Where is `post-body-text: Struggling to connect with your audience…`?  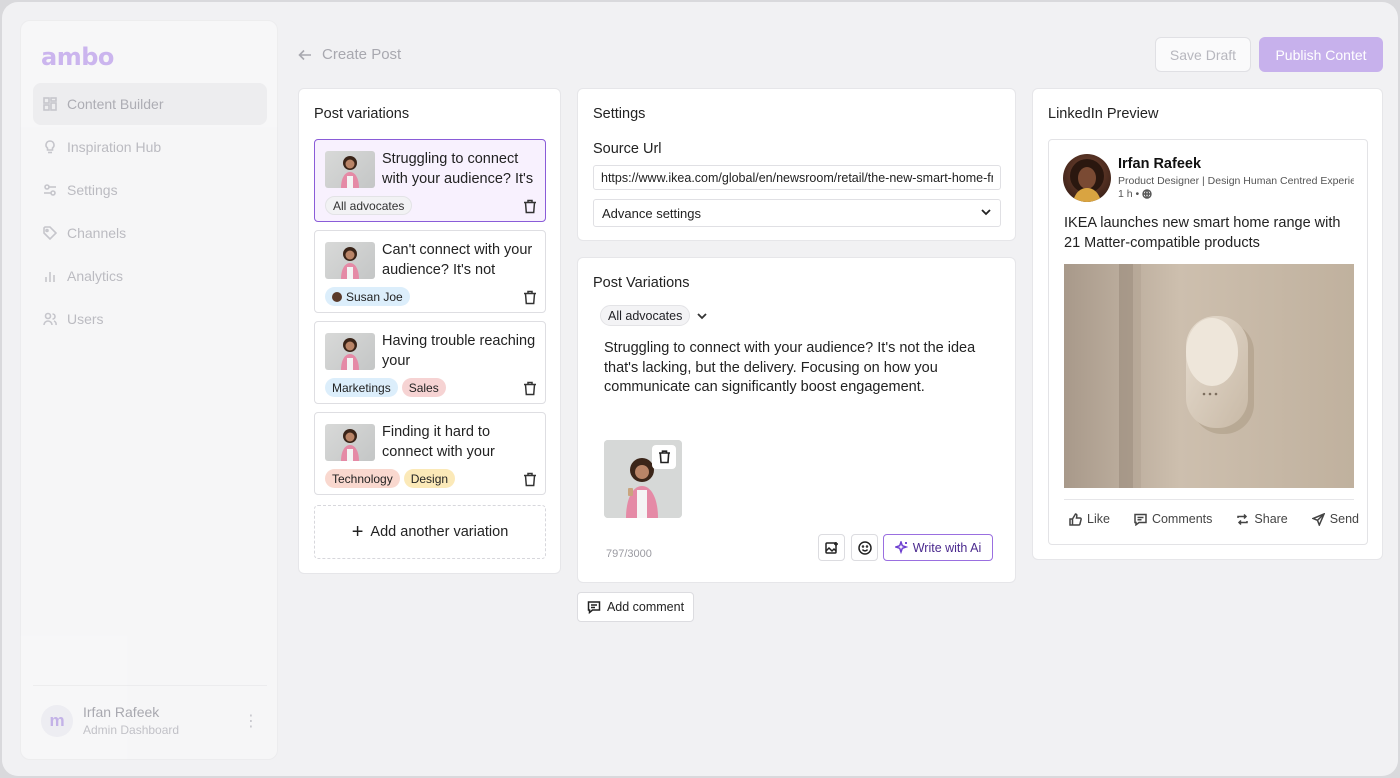 post-body-text: Struggling to connect with your audience… is located at coordinates (799, 368).